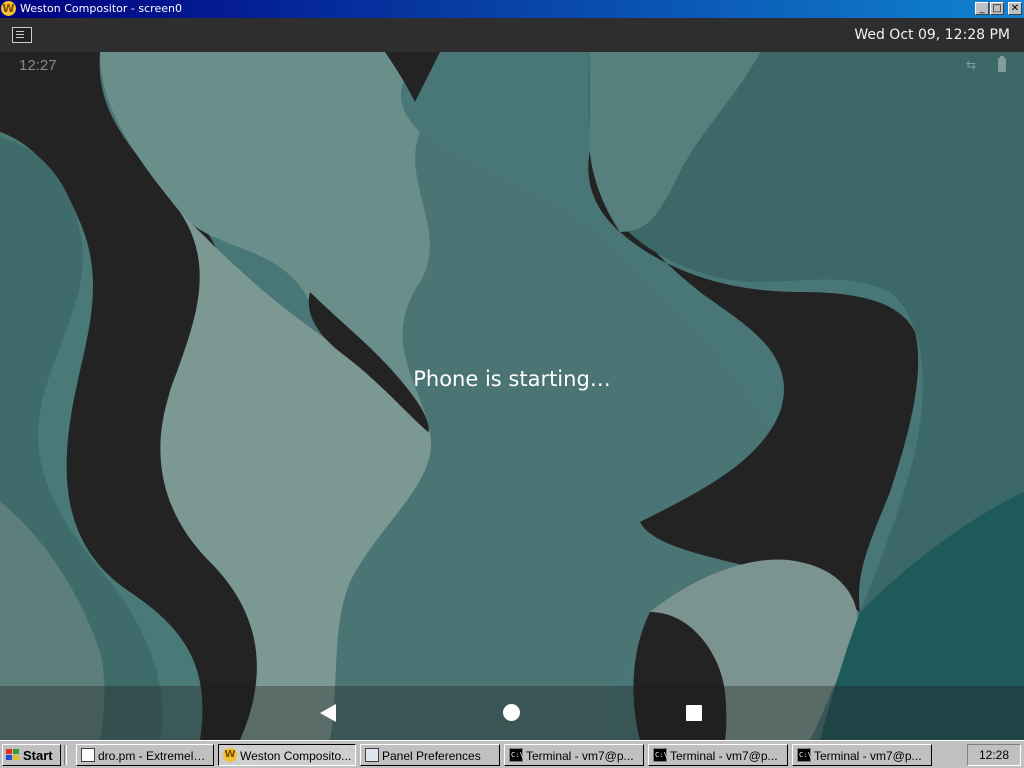  I want to click on back-icon, so click(328, 713).